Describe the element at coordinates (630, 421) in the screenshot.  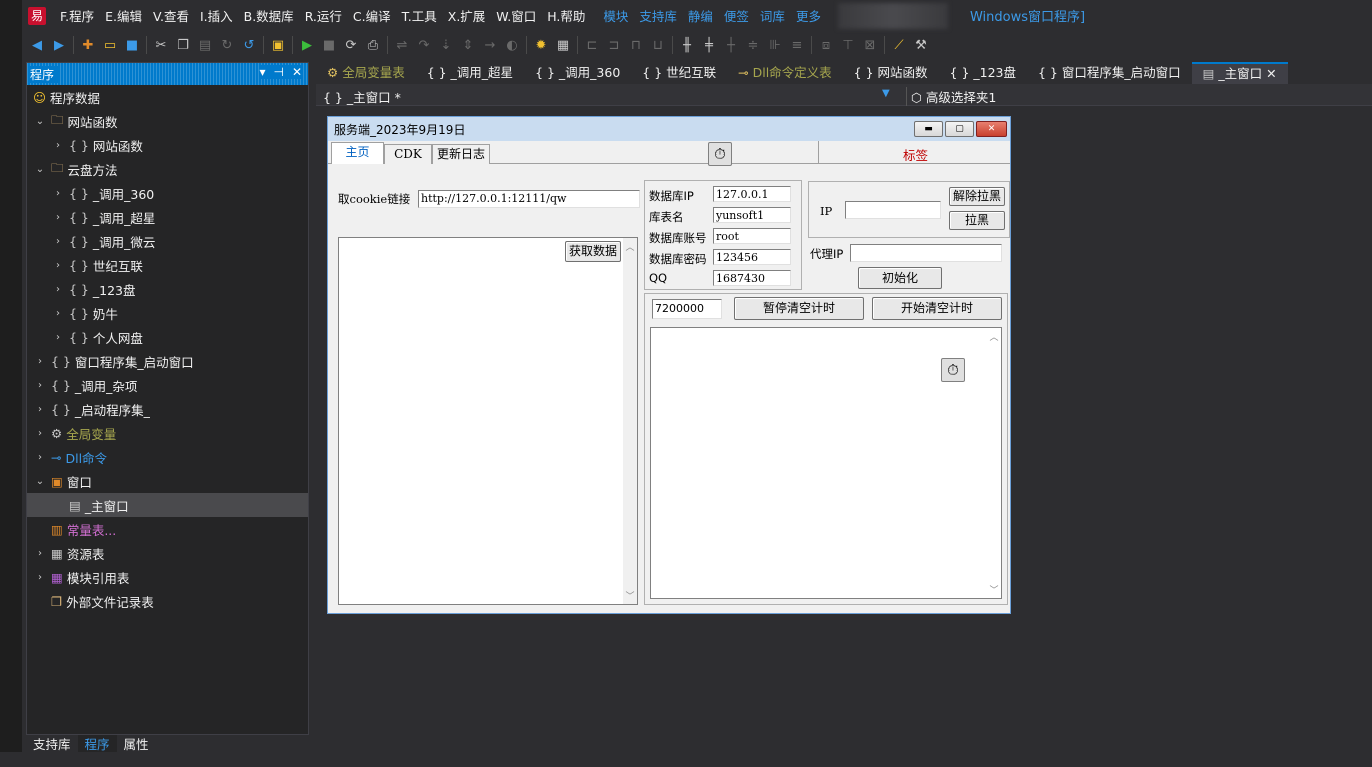
I see `result-scrollbar: ︿ ﹀` at that location.